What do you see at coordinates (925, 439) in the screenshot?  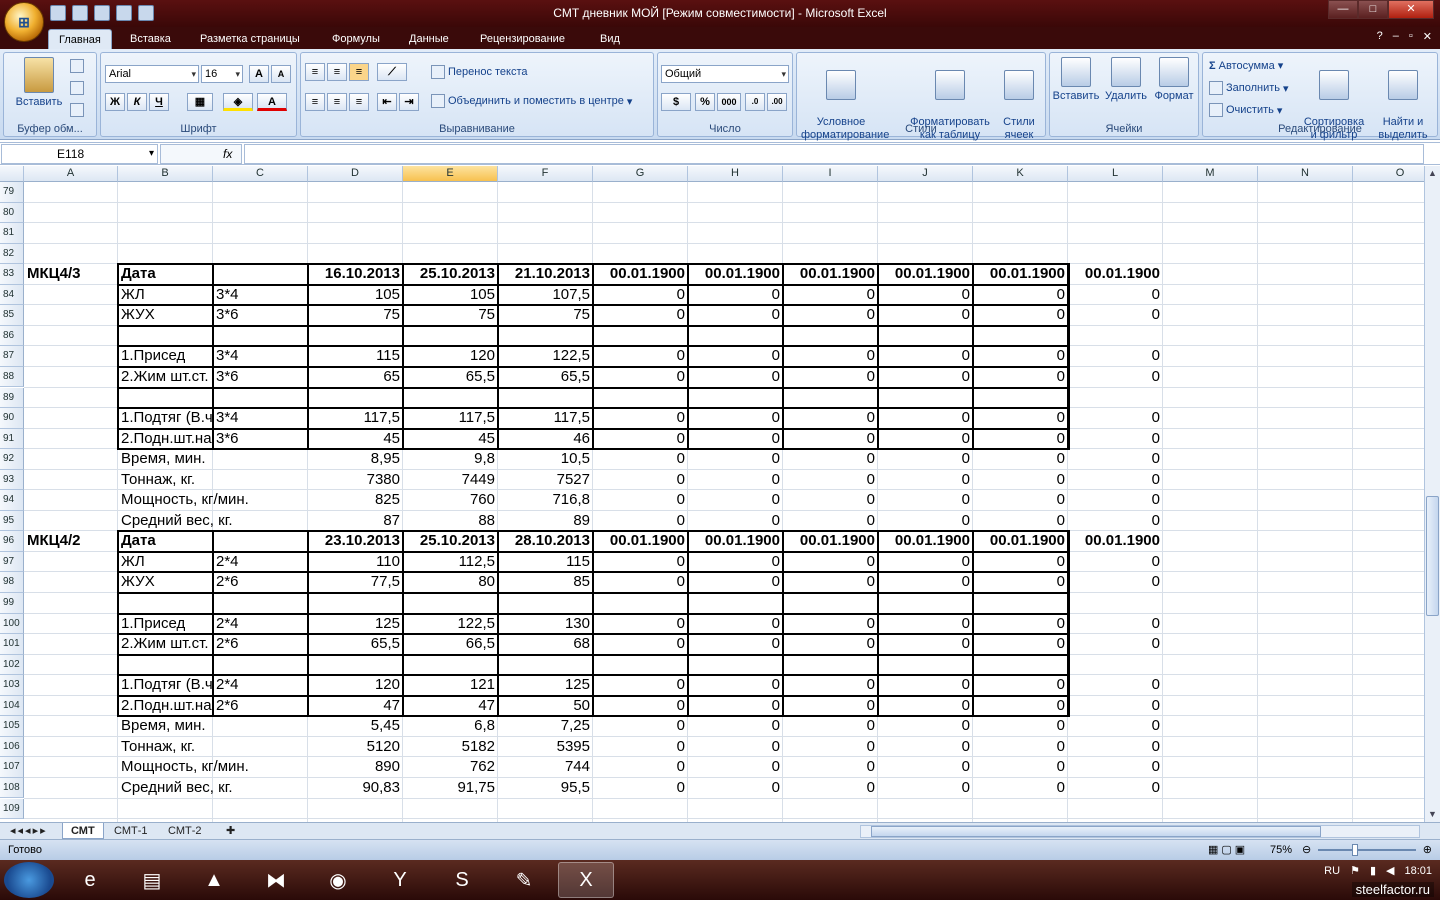 I see `cell-J91: 0` at bounding box center [925, 439].